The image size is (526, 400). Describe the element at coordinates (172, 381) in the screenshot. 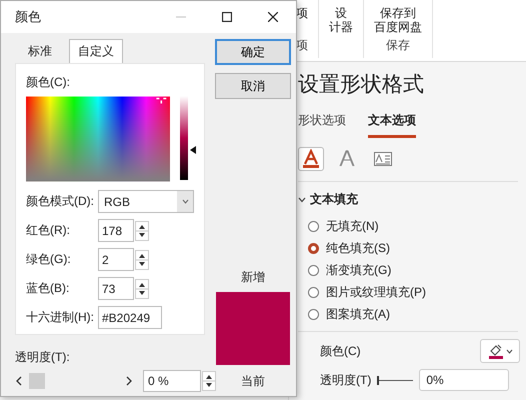

I see `transparency-field: 0 %` at that location.